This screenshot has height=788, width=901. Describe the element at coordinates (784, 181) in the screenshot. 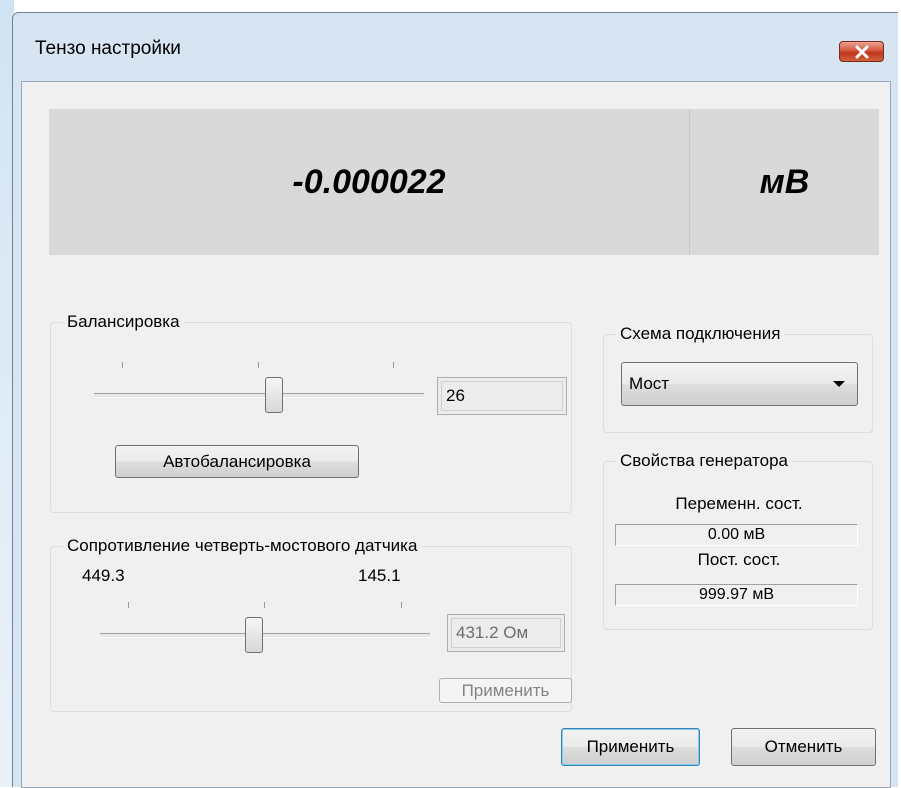

I see `measurement-unit: мВ` at that location.